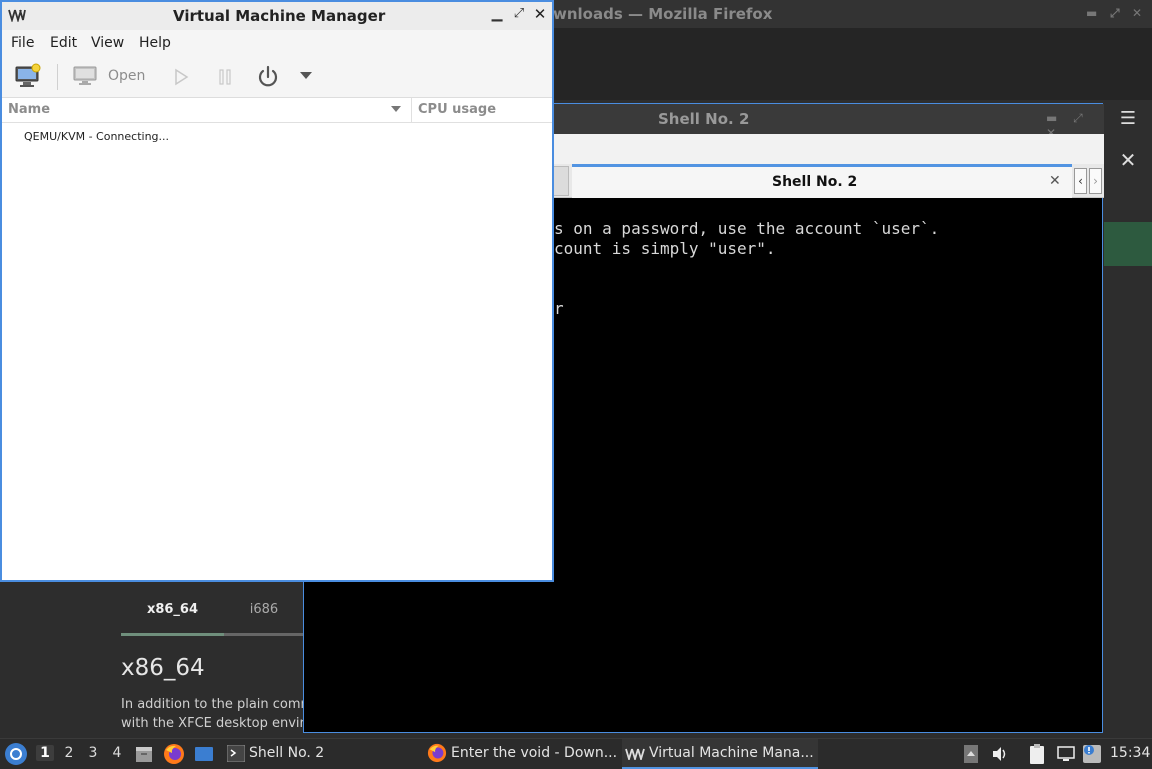  What do you see at coordinates (277, 110) in the screenshot?
I see `list-header: Name CPU usage` at bounding box center [277, 110].